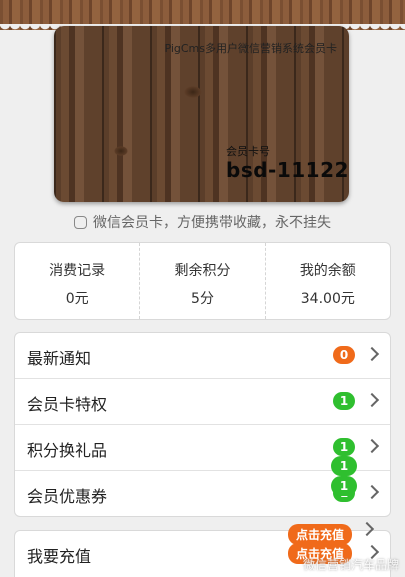  Describe the element at coordinates (327, 281) in the screenshot. I see `stat-balance: 我的余额 34.00元` at that location.